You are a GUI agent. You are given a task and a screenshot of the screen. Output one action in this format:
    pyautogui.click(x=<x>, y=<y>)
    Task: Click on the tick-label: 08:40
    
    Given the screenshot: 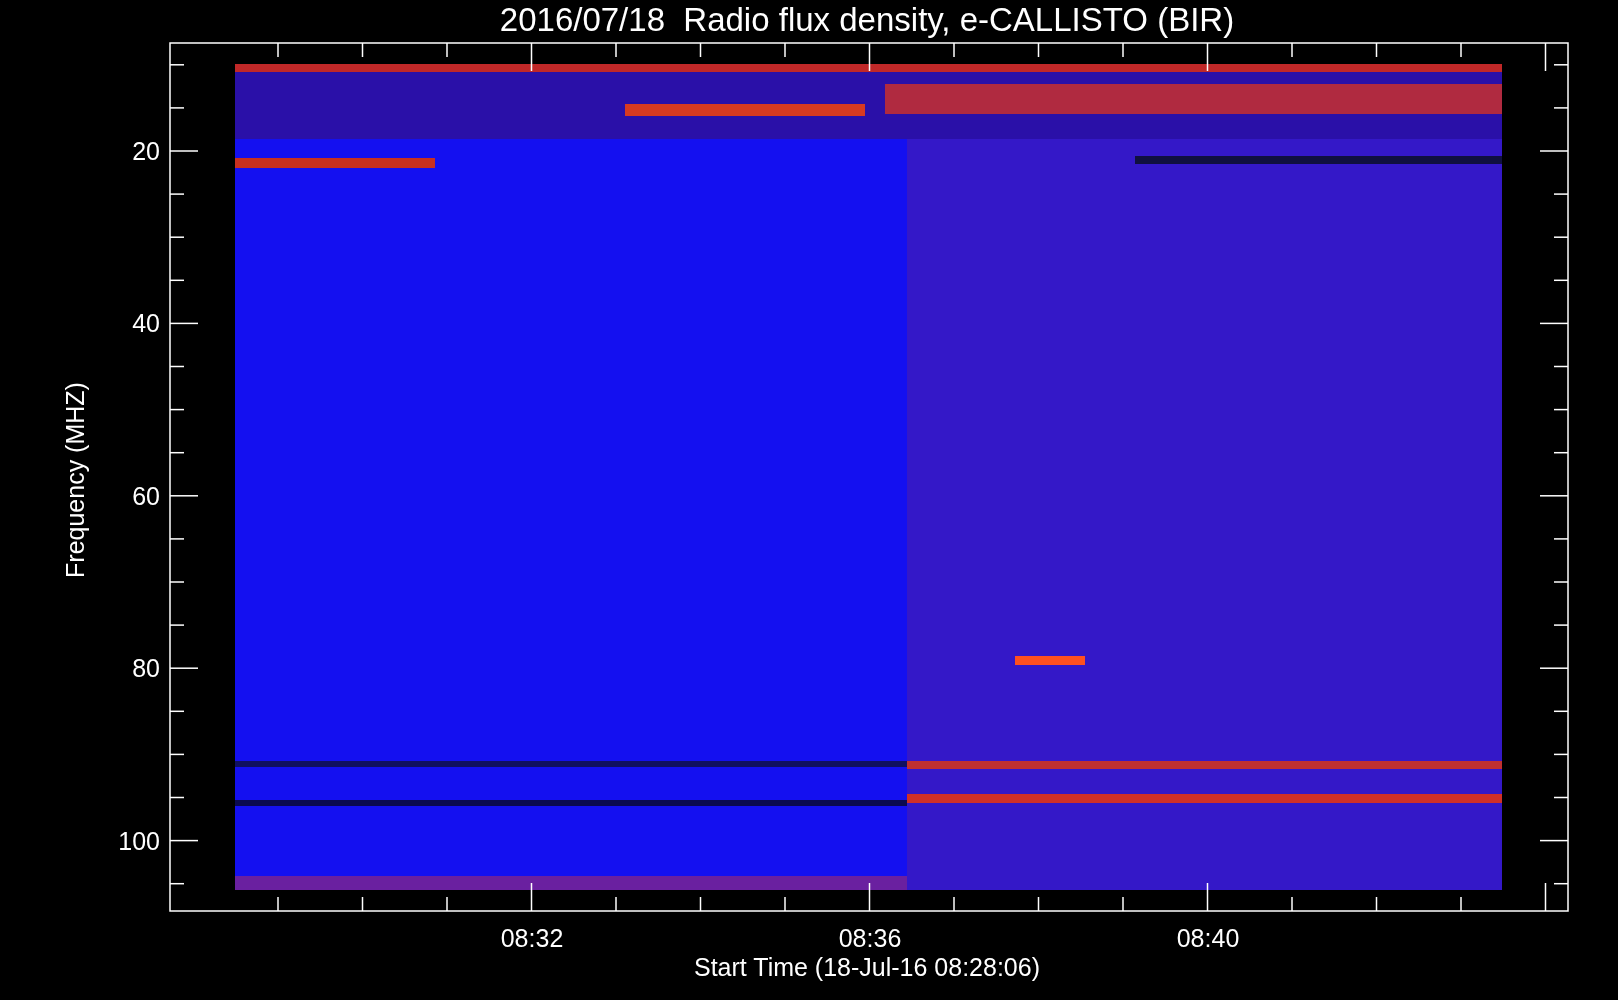 What is the action you would take?
    pyautogui.click(x=1208, y=938)
    